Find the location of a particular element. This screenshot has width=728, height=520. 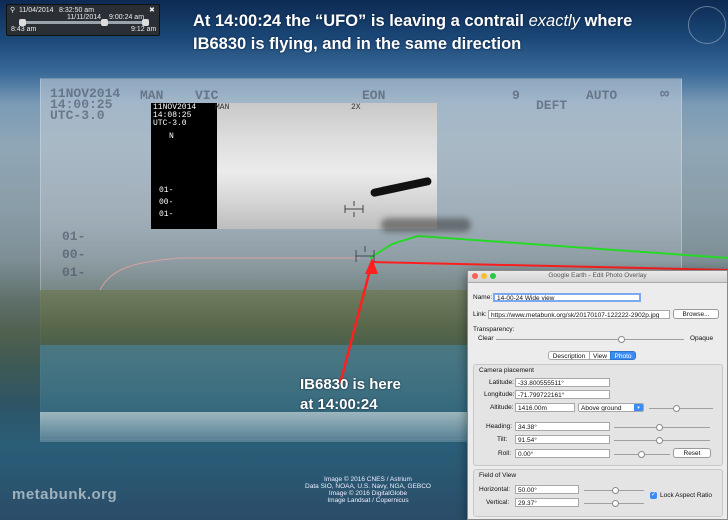

name-field: 14-00-24 Wide view is located at coordinates (567, 297).